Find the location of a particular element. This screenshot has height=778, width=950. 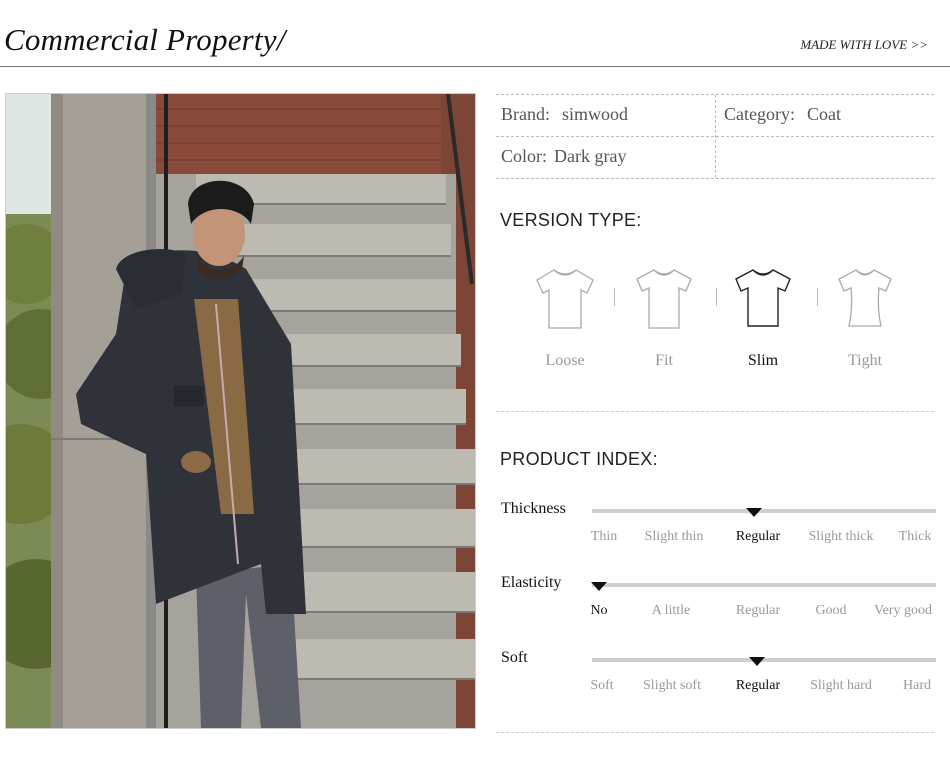

tagline: MADE WITH LOVE >> is located at coordinates (864, 44).